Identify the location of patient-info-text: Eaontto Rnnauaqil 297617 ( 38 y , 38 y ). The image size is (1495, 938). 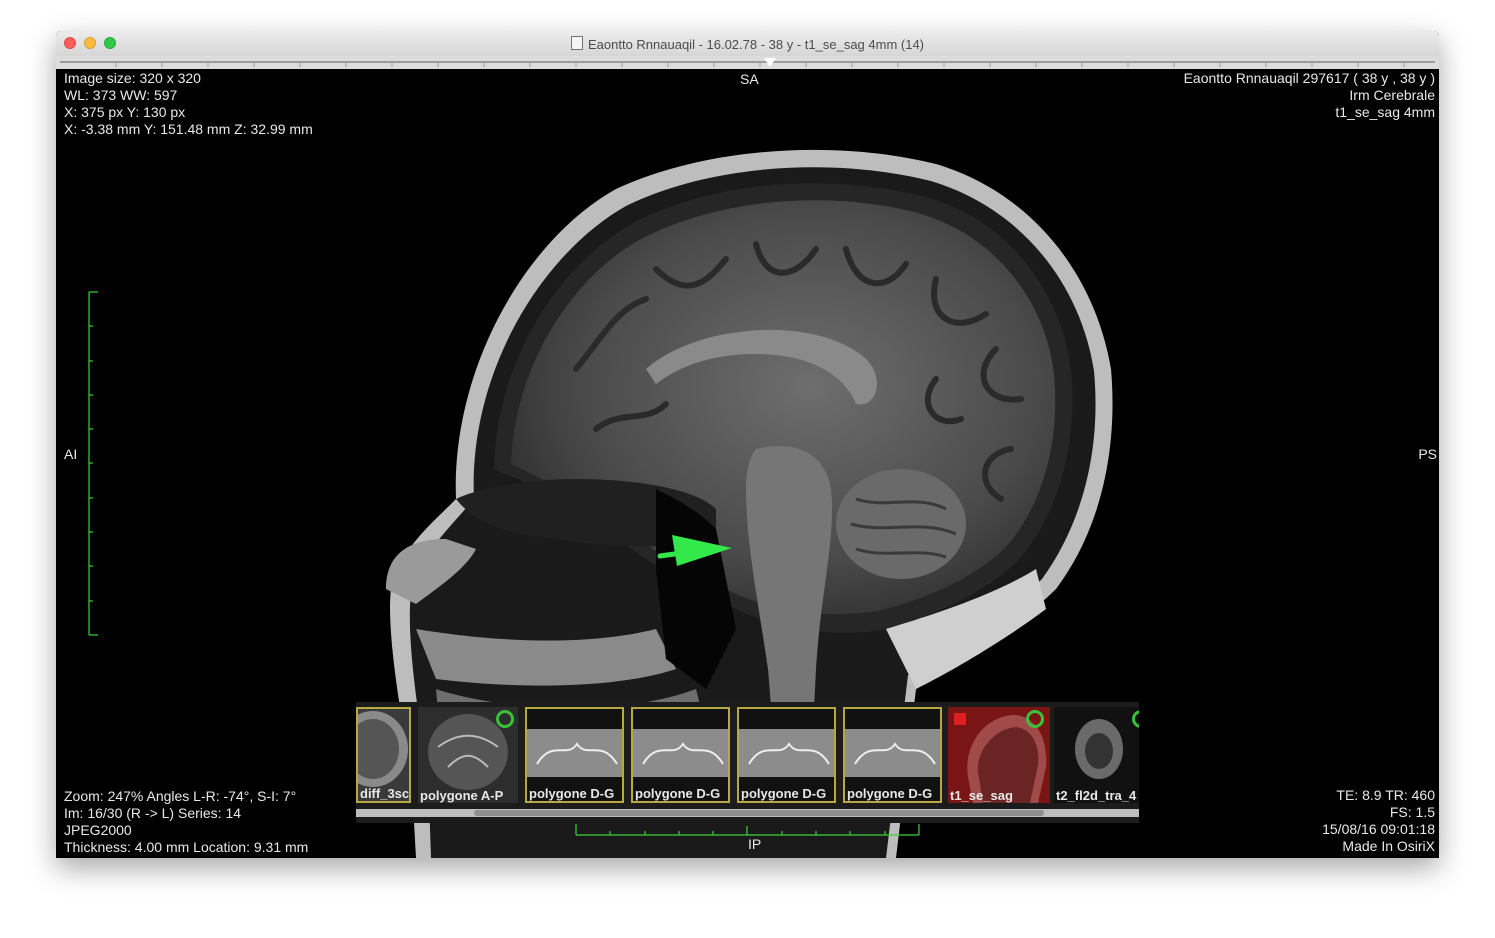
(1309, 78).